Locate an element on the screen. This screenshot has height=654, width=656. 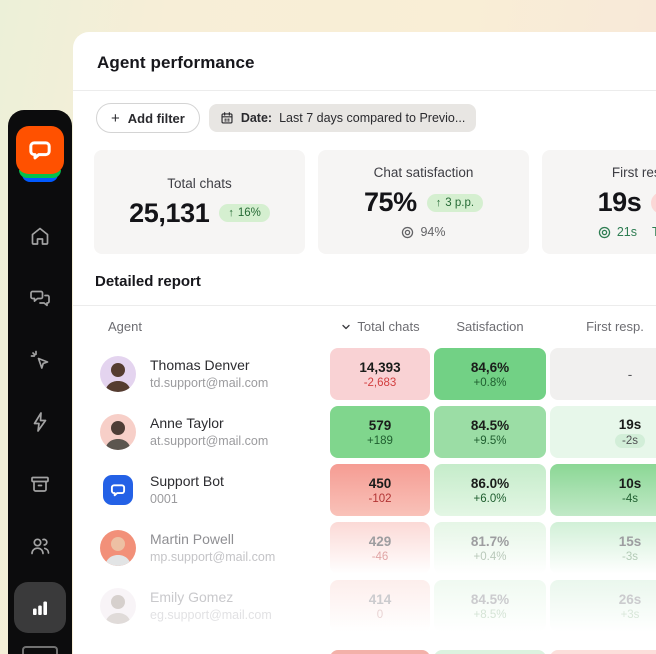
home-icon is located at coordinates (40, 237).